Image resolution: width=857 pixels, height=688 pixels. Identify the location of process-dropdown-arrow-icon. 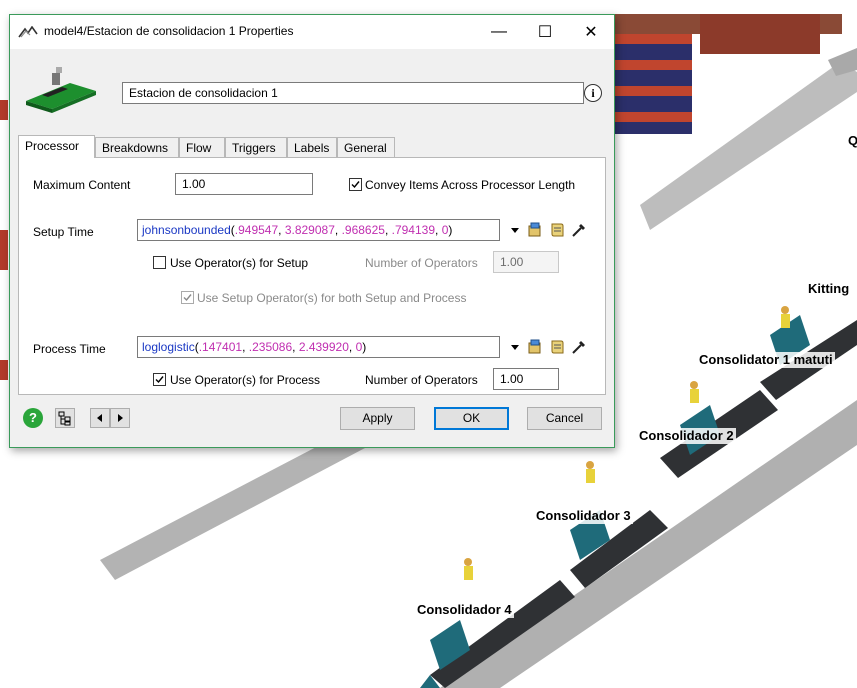
(515, 347).